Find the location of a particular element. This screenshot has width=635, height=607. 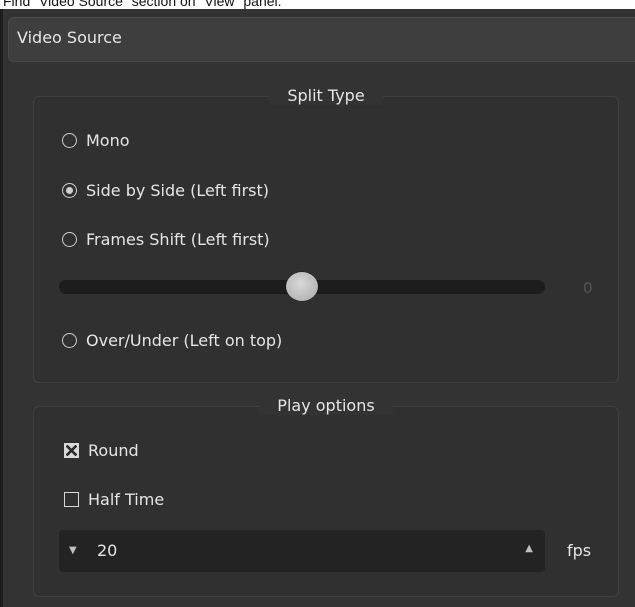

radio-mono: Mono is located at coordinates (96, 140).